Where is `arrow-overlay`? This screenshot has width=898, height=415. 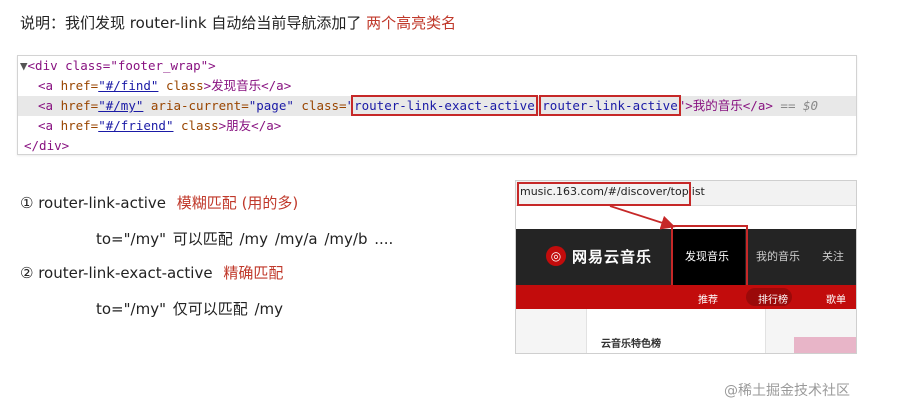 arrow-overlay is located at coordinates (642, 217).